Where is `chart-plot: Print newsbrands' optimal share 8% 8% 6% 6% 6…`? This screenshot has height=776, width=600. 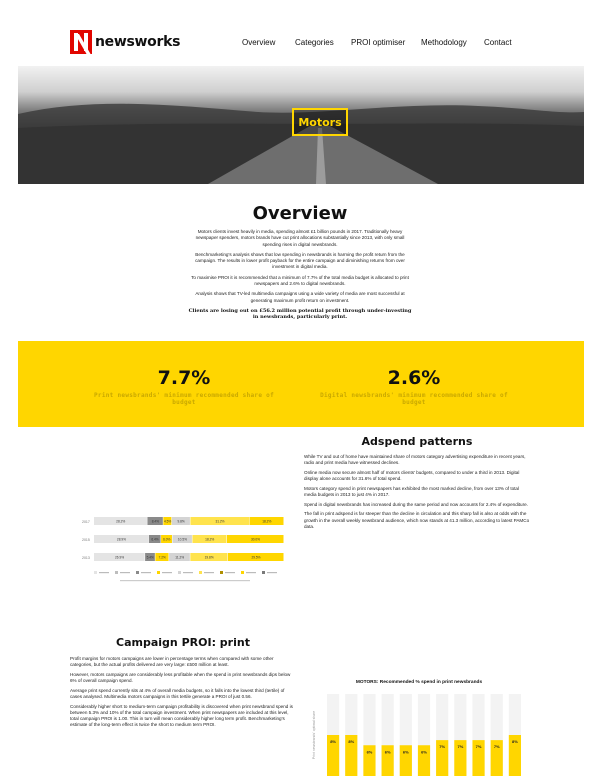 chart-plot: Print newsbrands' optimal share 8% 8% 6% 6% 6… is located at coordinates (416, 735).